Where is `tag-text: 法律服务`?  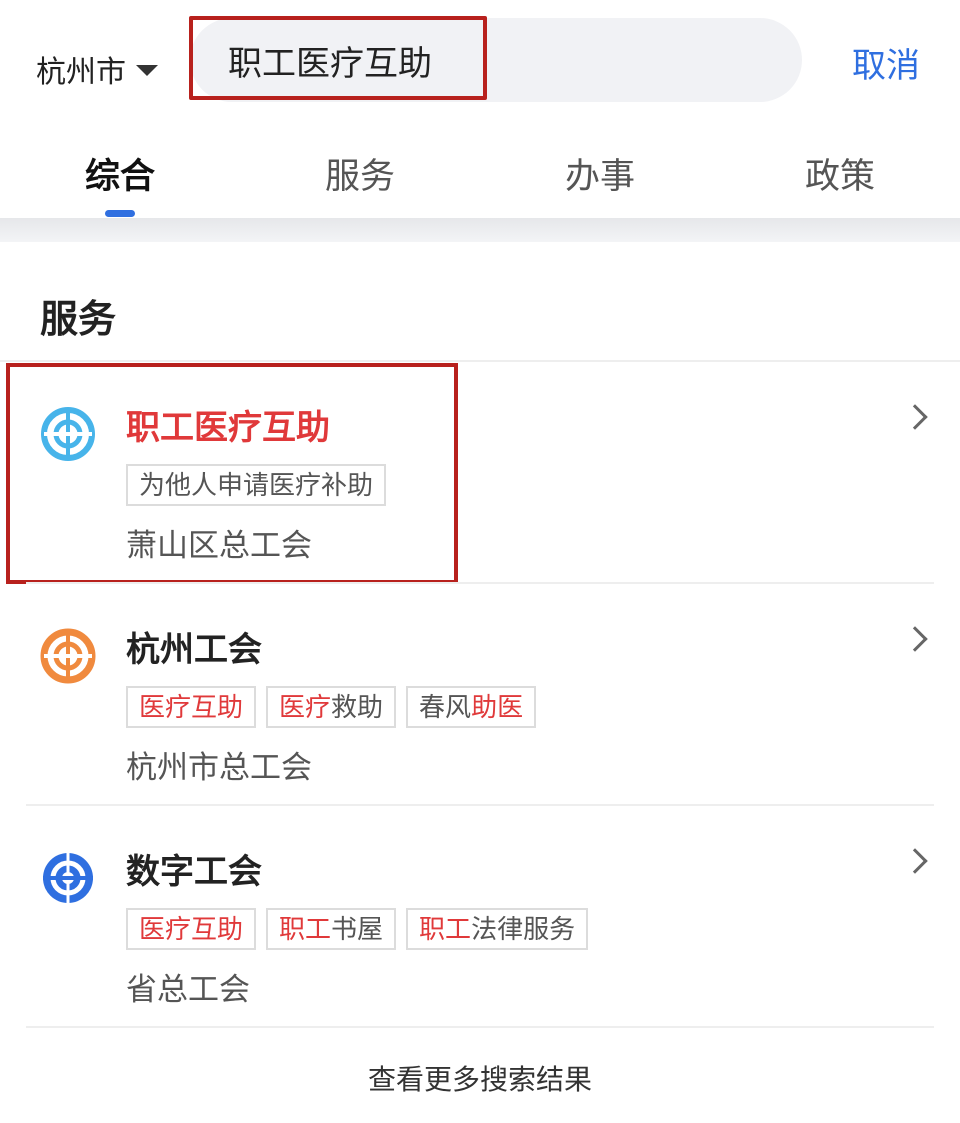
tag-text: 法律服务 is located at coordinates (523, 930).